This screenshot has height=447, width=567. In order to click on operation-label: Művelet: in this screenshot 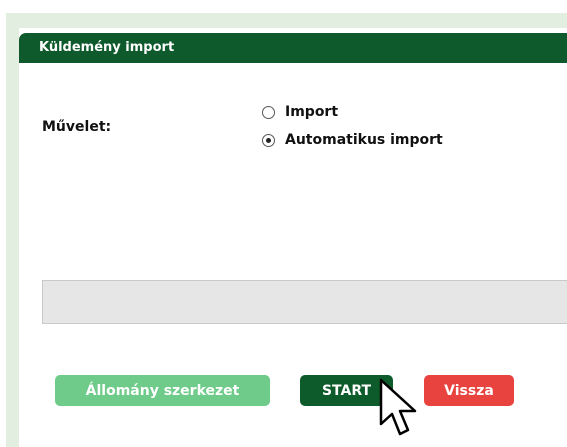, I will do `click(77, 127)`.